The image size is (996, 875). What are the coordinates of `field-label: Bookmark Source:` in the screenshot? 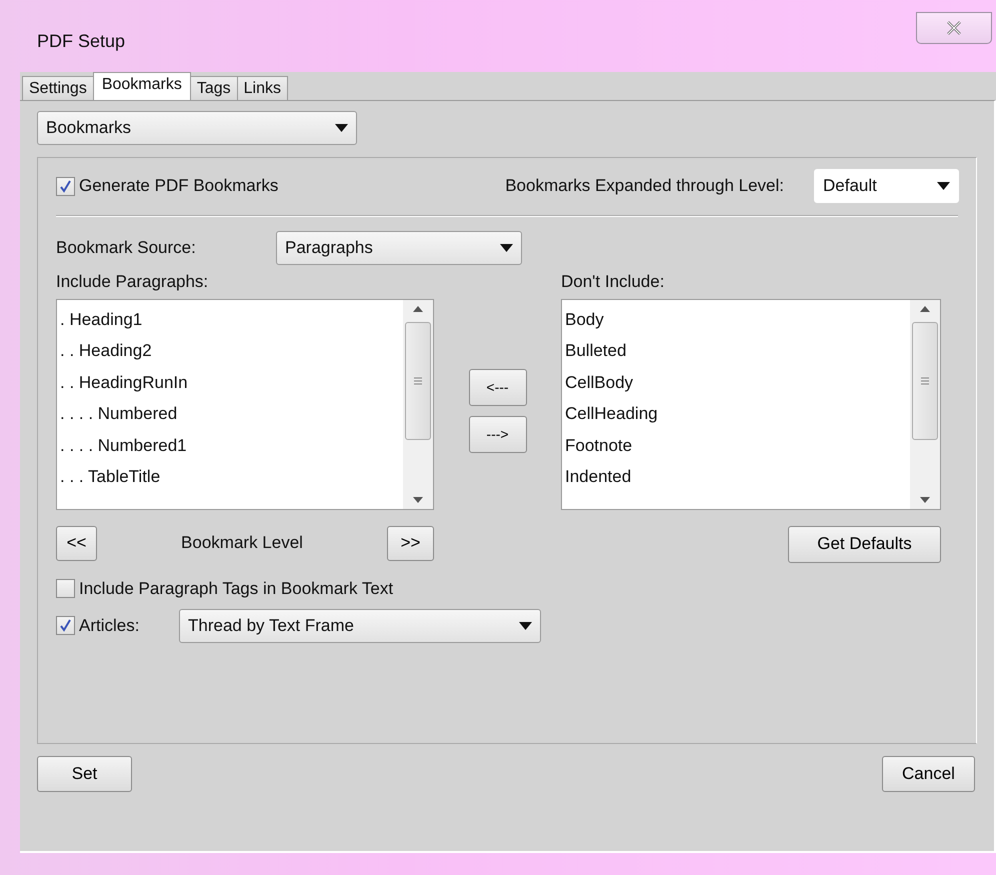 It's located at (126, 248).